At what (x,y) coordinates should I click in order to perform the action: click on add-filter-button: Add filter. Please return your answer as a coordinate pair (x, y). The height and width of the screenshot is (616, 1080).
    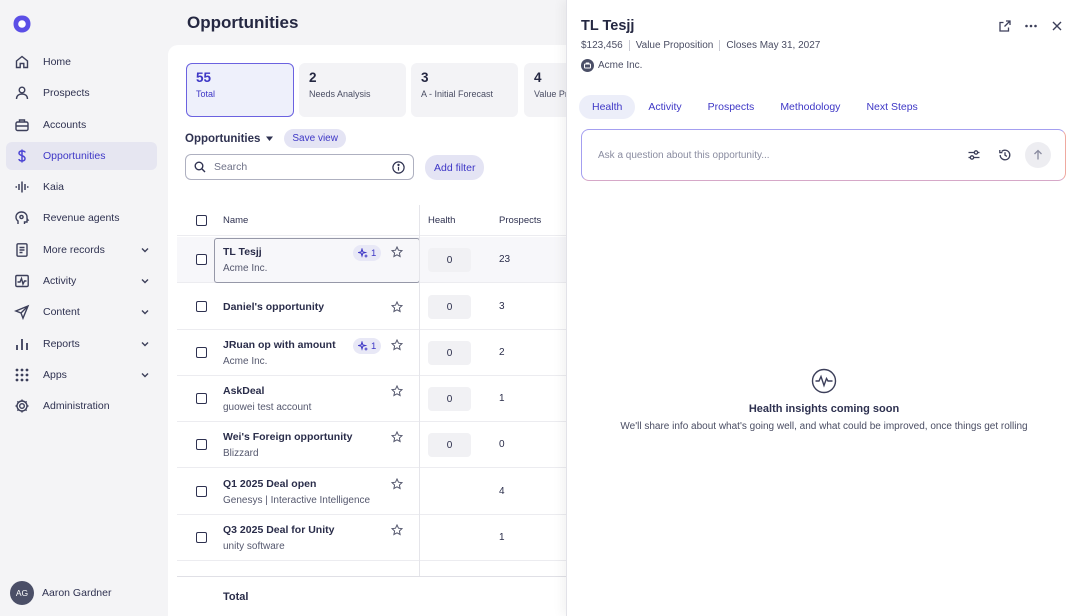
    Looking at the image, I should click on (455, 167).